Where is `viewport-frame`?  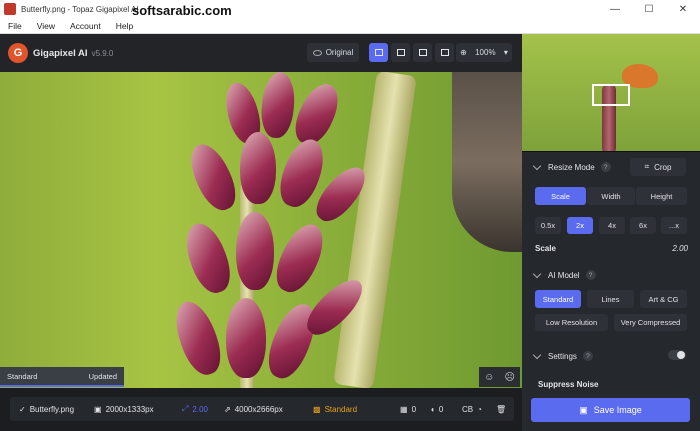 viewport-frame is located at coordinates (611, 95).